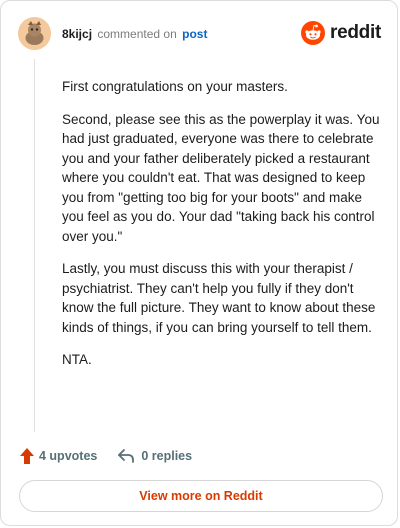 This screenshot has height=528, width=400. What do you see at coordinates (167, 456) in the screenshot?
I see `reply-count: 0 replies` at bounding box center [167, 456].